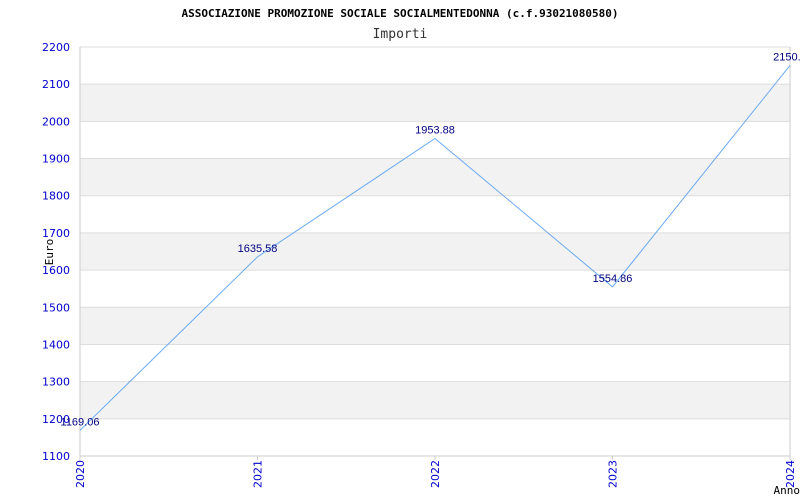  I want to click on y-tick-label: 1100, so click(56, 456).